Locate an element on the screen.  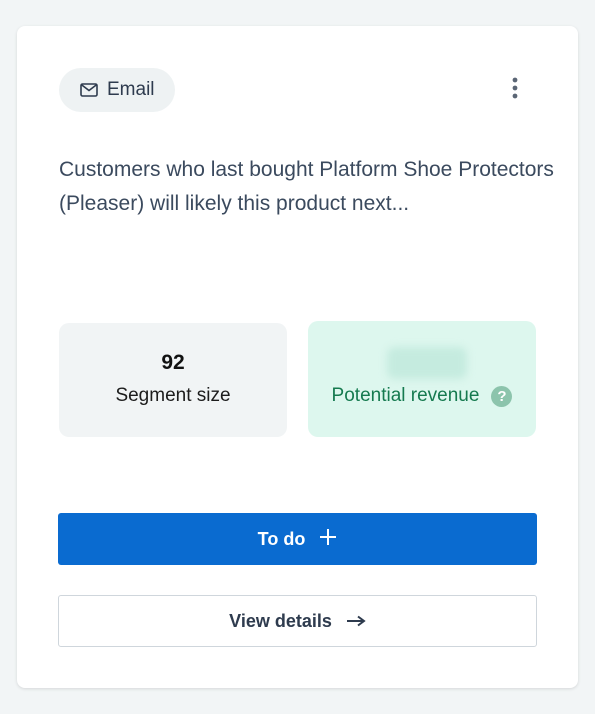
segment-size-stat: 92 Segment size is located at coordinates (173, 380).